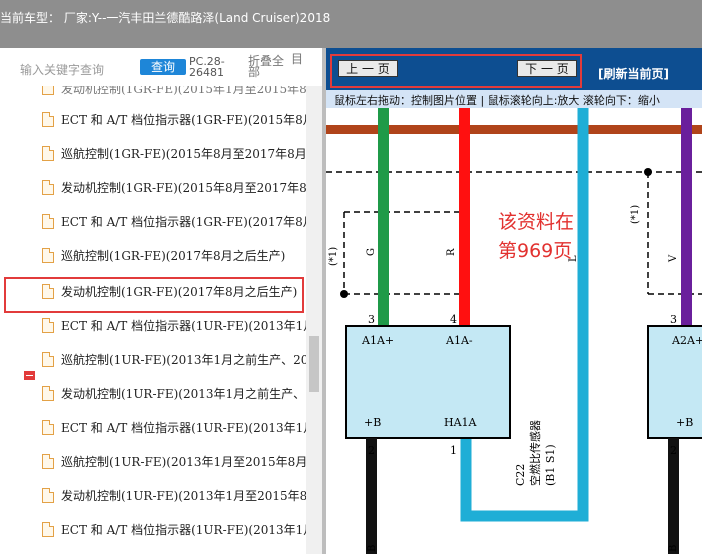  Describe the element at coordinates (183, 462) in the screenshot. I see `tree-item-label: 巡航控制(1UR-FE)(2013年1月至2015年8月` at that location.